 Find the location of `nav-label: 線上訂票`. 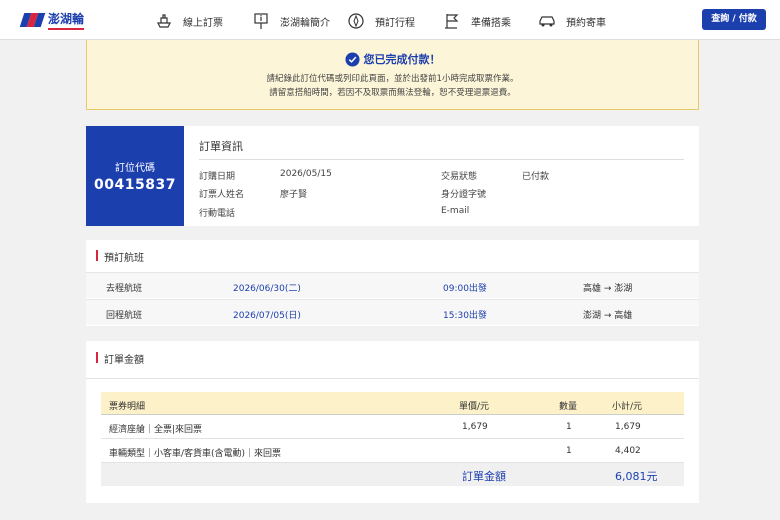

nav-label: 線上訂票 is located at coordinates (203, 23).